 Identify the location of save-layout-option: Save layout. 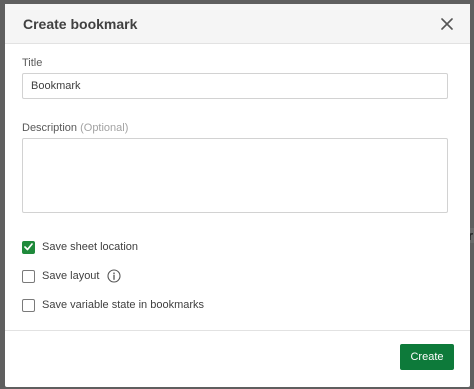
(235, 276).